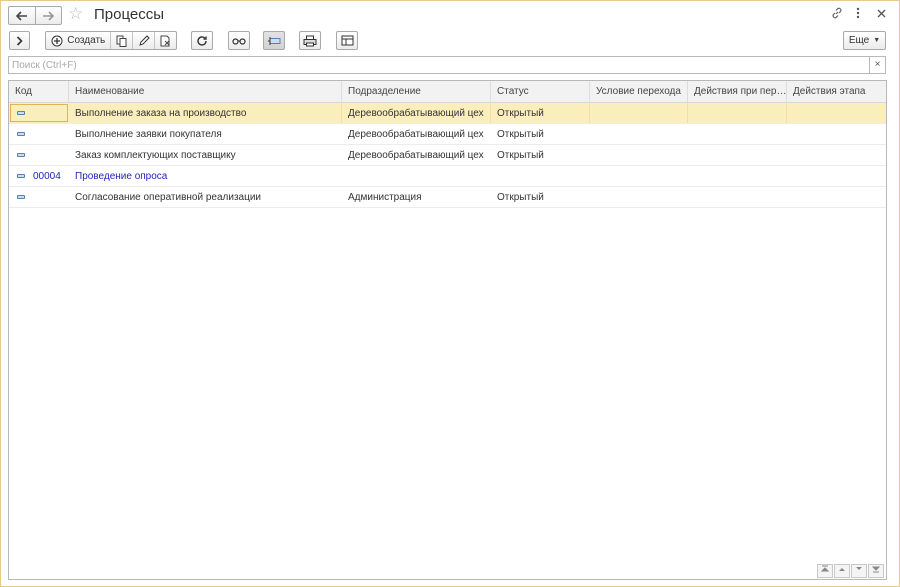 Image resolution: width=900 pixels, height=587 pixels. What do you see at coordinates (881, 14) in the screenshot?
I see `close-icon` at bounding box center [881, 14].